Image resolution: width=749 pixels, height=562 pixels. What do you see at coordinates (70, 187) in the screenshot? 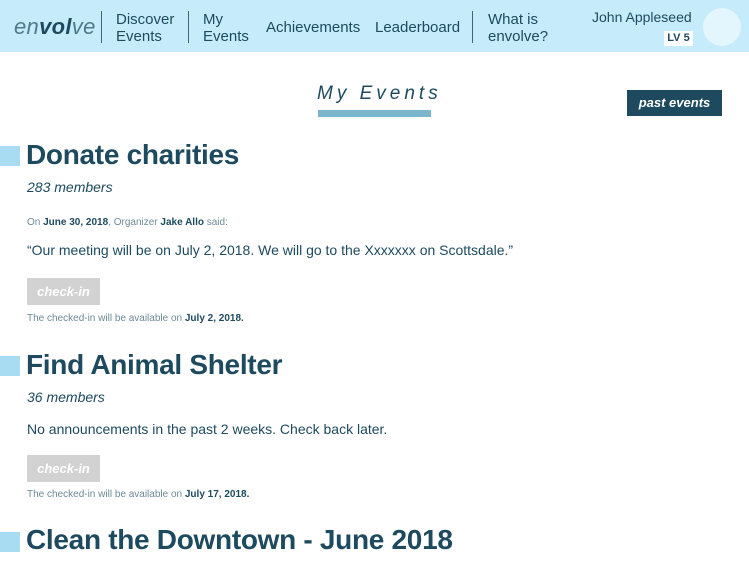
I see `event-members-count: 283 members` at bounding box center [70, 187].